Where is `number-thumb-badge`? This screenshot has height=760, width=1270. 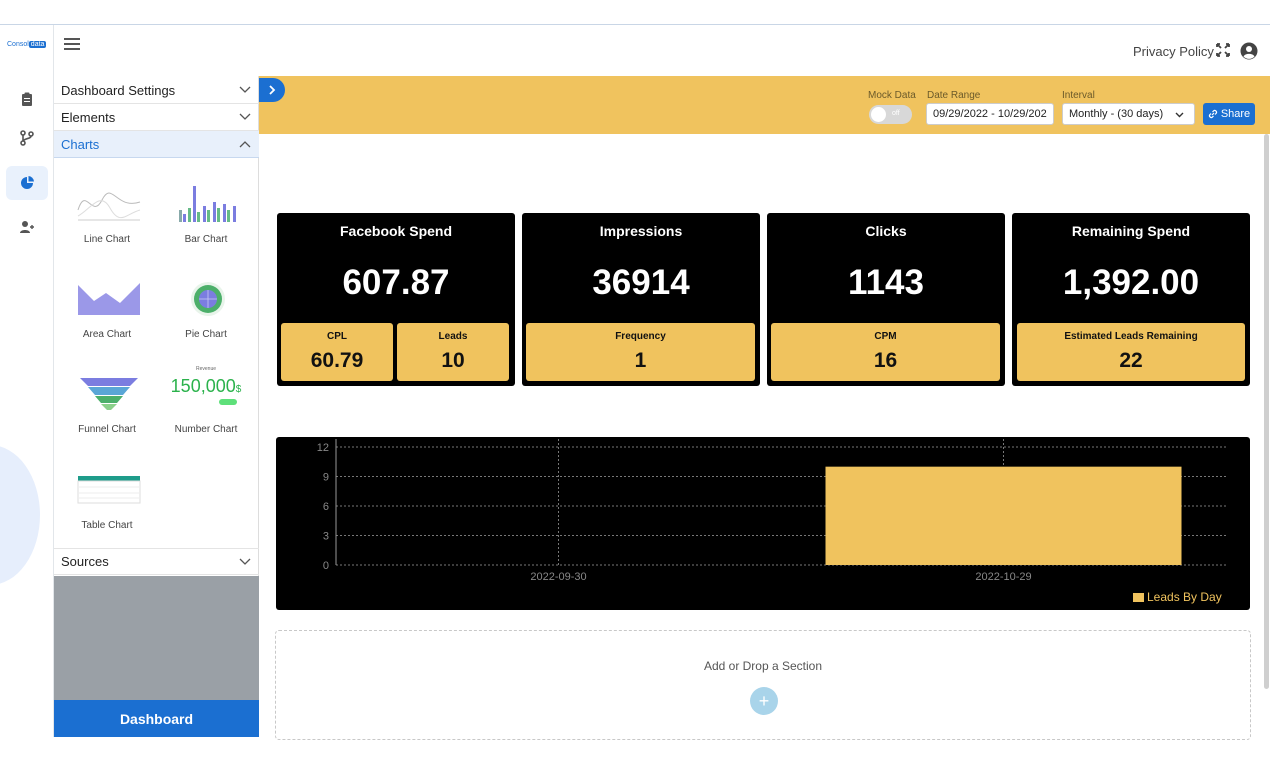
number-thumb-badge is located at coordinates (228, 402).